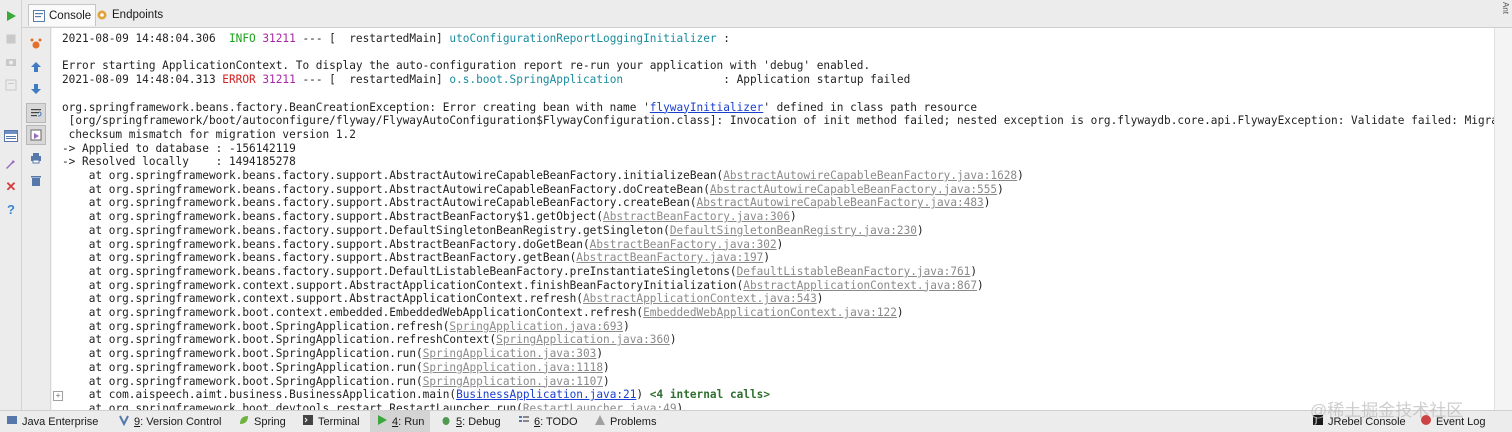 The width and height of the screenshot is (1512, 432). What do you see at coordinates (11, 187) in the screenshot?
I see `close-icon: ✕` at bounding box center [11, 187].